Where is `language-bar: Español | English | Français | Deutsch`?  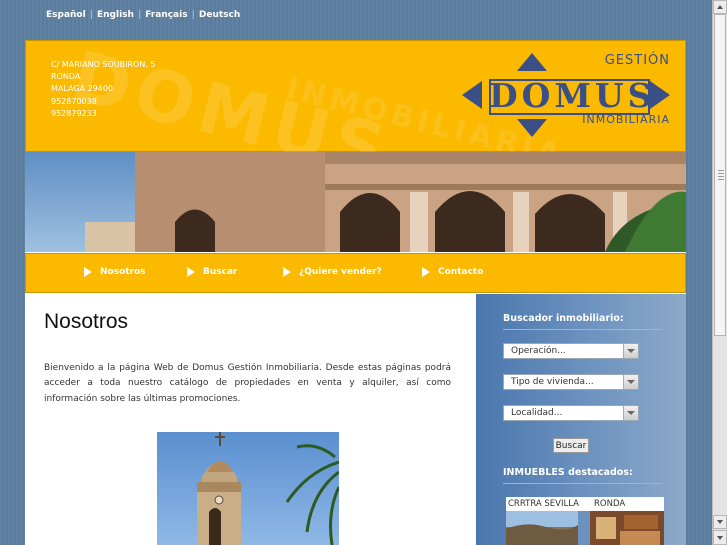
language-bar: Español | English | Français | Deutsch is located at coordinates (143, 15).